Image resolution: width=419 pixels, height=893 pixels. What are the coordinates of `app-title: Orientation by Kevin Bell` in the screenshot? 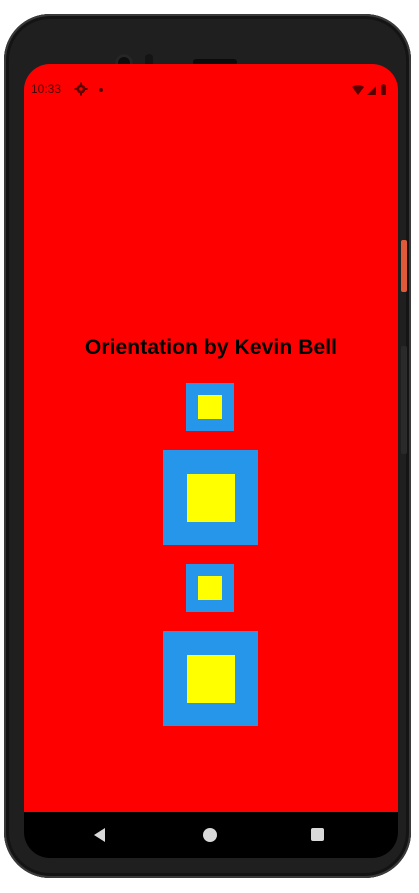 It's located at (211, 347).